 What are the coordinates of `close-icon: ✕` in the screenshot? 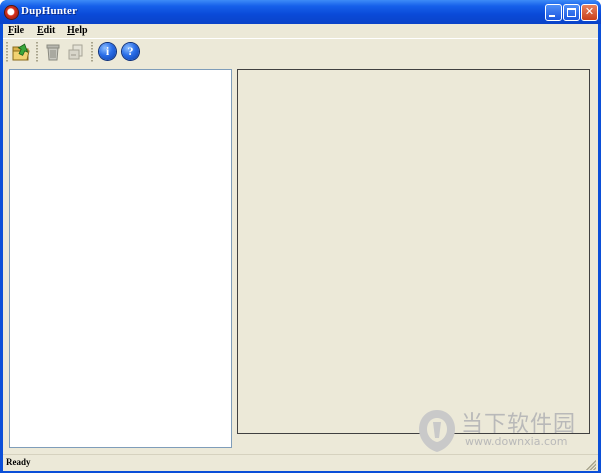 It's located at (589, 11).